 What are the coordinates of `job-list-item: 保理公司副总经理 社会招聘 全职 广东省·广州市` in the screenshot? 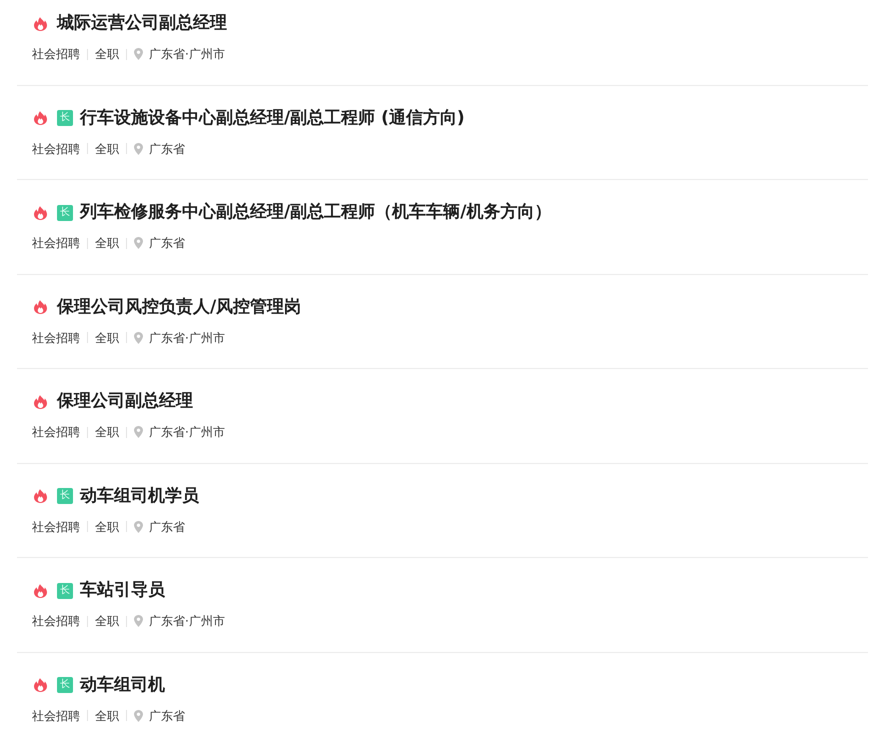 It's located at (442, 416).